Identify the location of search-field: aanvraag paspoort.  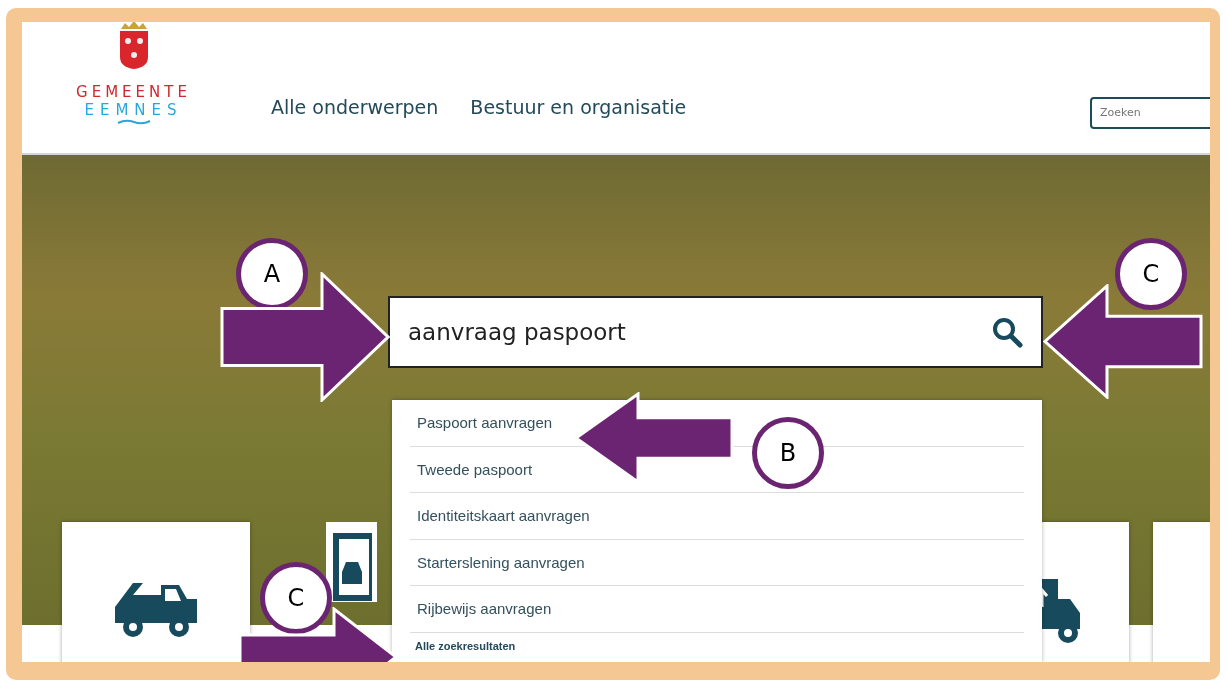
(715, 332).